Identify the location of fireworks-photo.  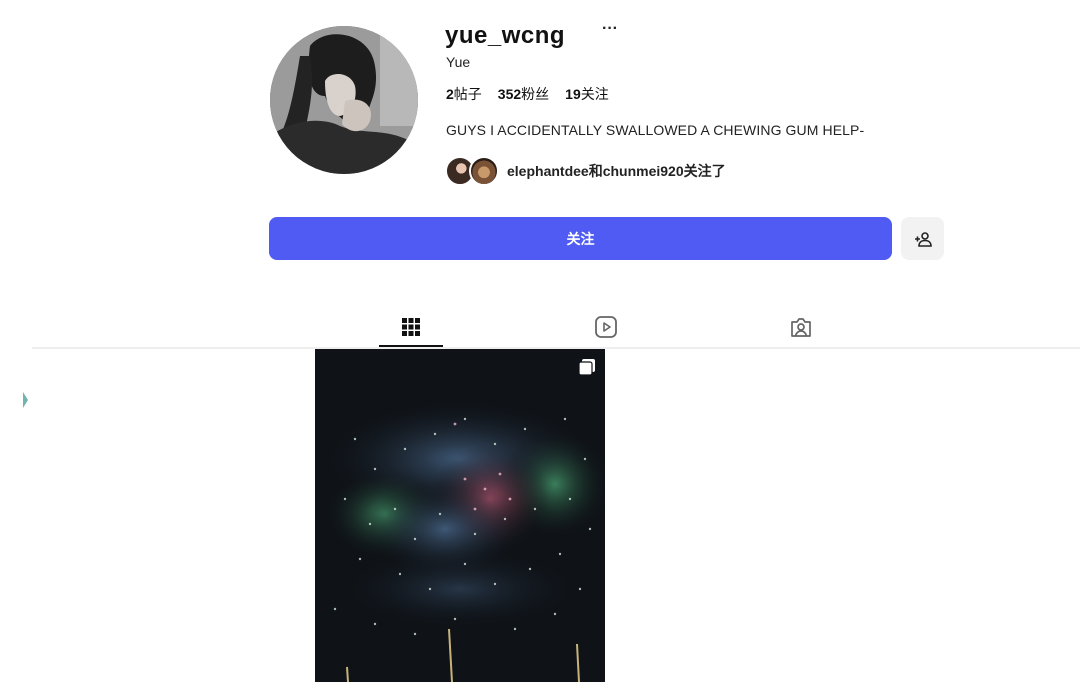
(460, 515).